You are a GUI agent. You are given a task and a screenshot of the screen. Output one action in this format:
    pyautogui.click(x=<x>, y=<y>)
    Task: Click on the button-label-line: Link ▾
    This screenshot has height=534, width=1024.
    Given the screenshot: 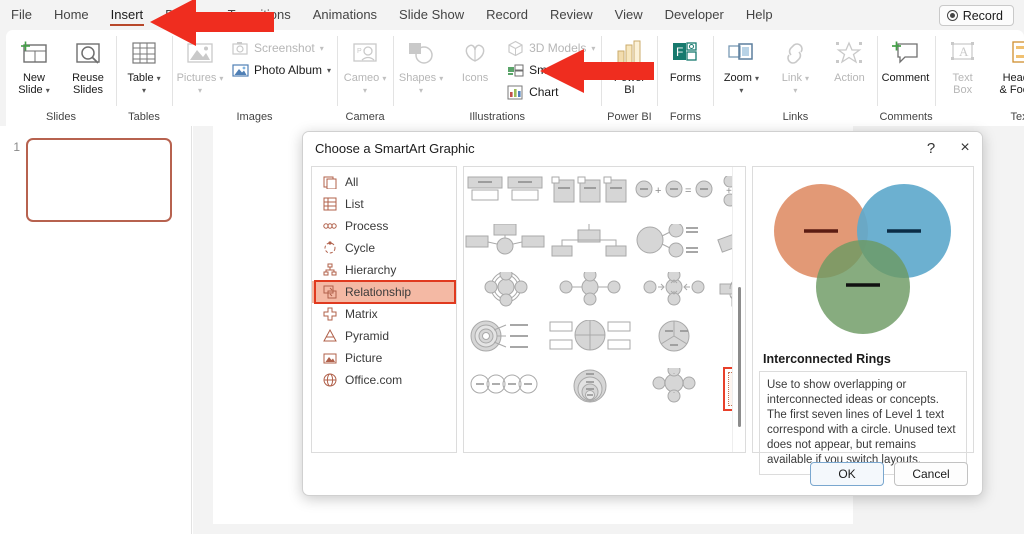 What is the action you would take?
    pyautogui.click(x=795, y=78)
    